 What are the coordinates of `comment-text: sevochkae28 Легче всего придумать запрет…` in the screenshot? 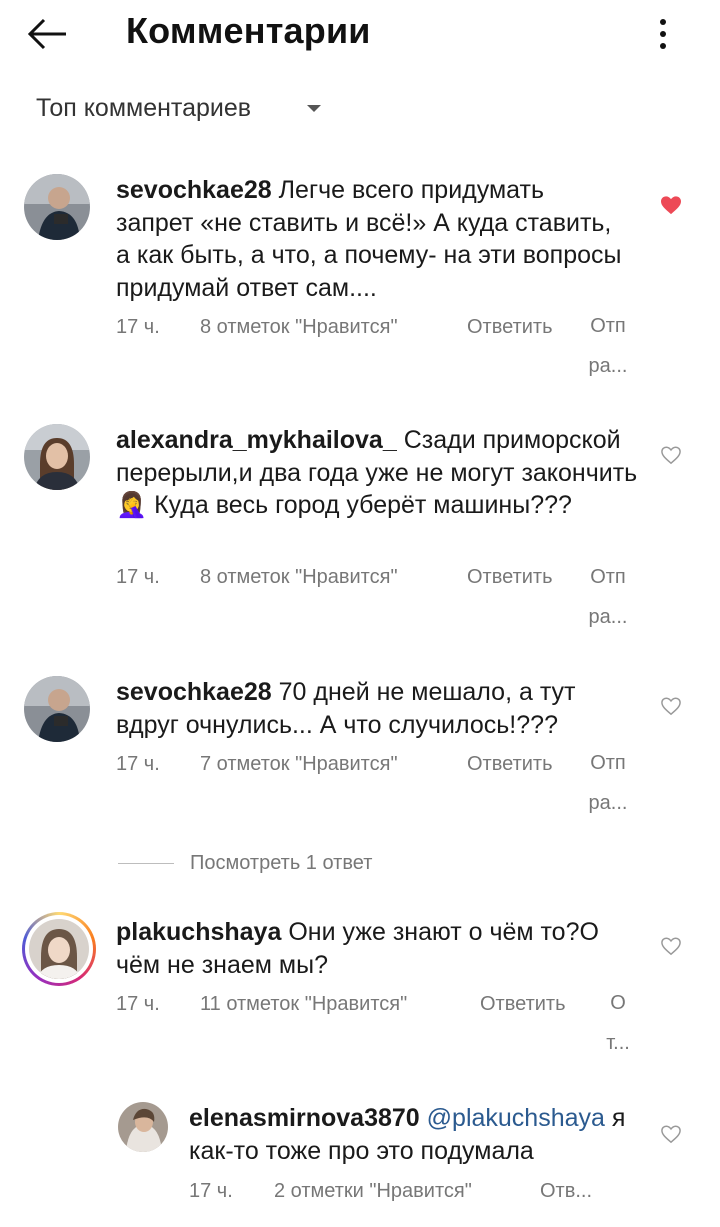 It's located at (371, 239).